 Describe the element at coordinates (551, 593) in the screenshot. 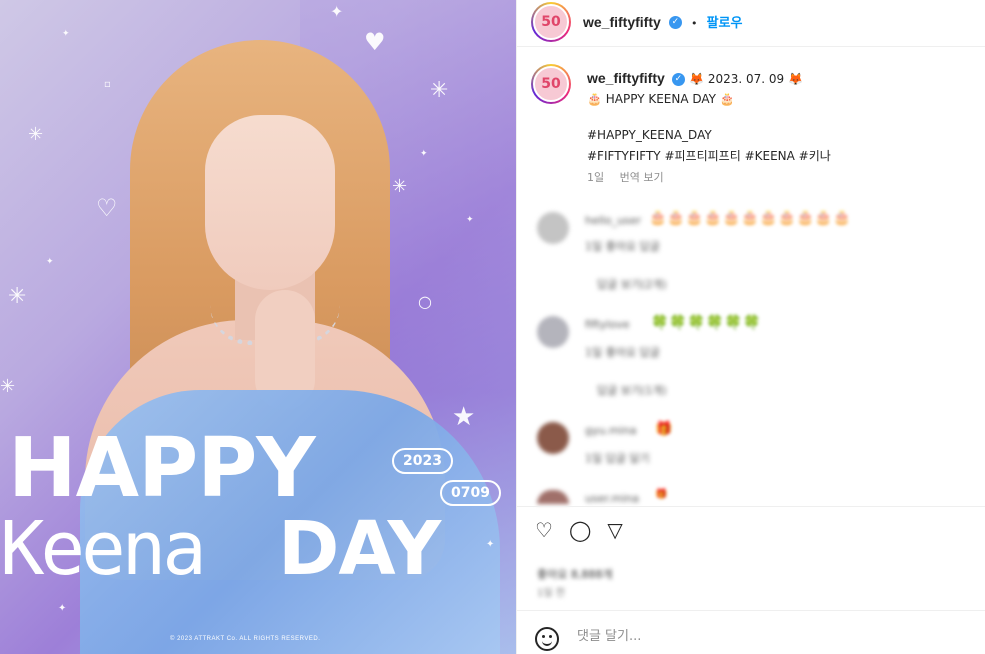

I see `post-date: 1일 전` at that location.